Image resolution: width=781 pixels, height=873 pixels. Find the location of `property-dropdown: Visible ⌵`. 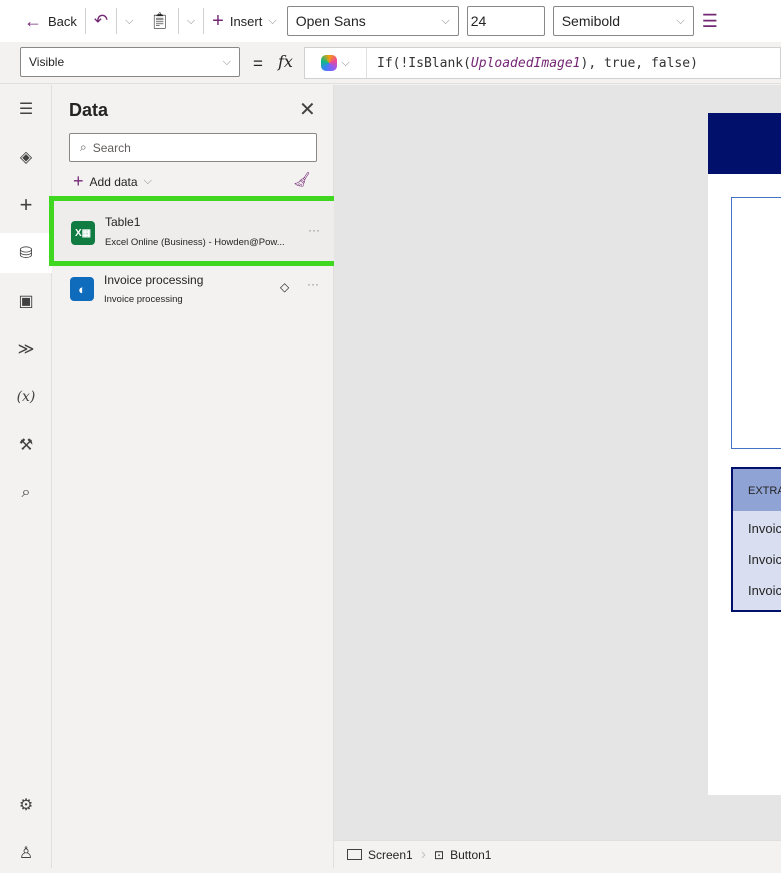

property-dropdown: Visible ⌵ is located at coordinates (130, 62).